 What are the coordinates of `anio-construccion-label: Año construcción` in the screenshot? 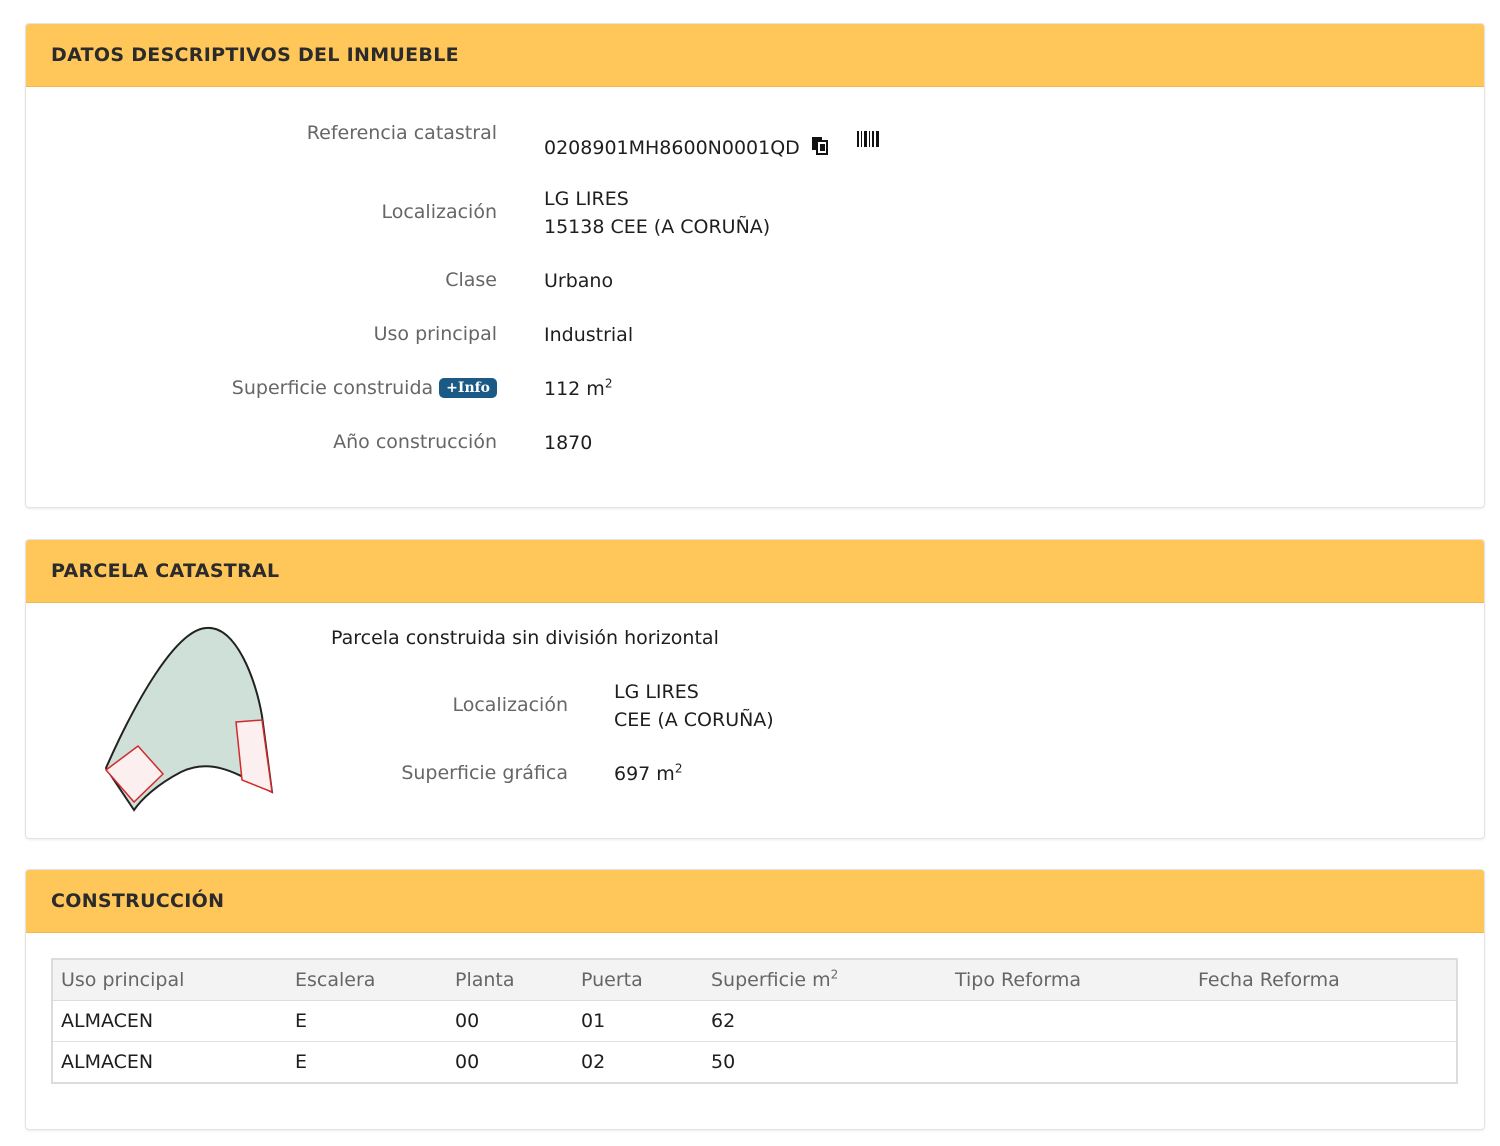 It's located at (415, 442).